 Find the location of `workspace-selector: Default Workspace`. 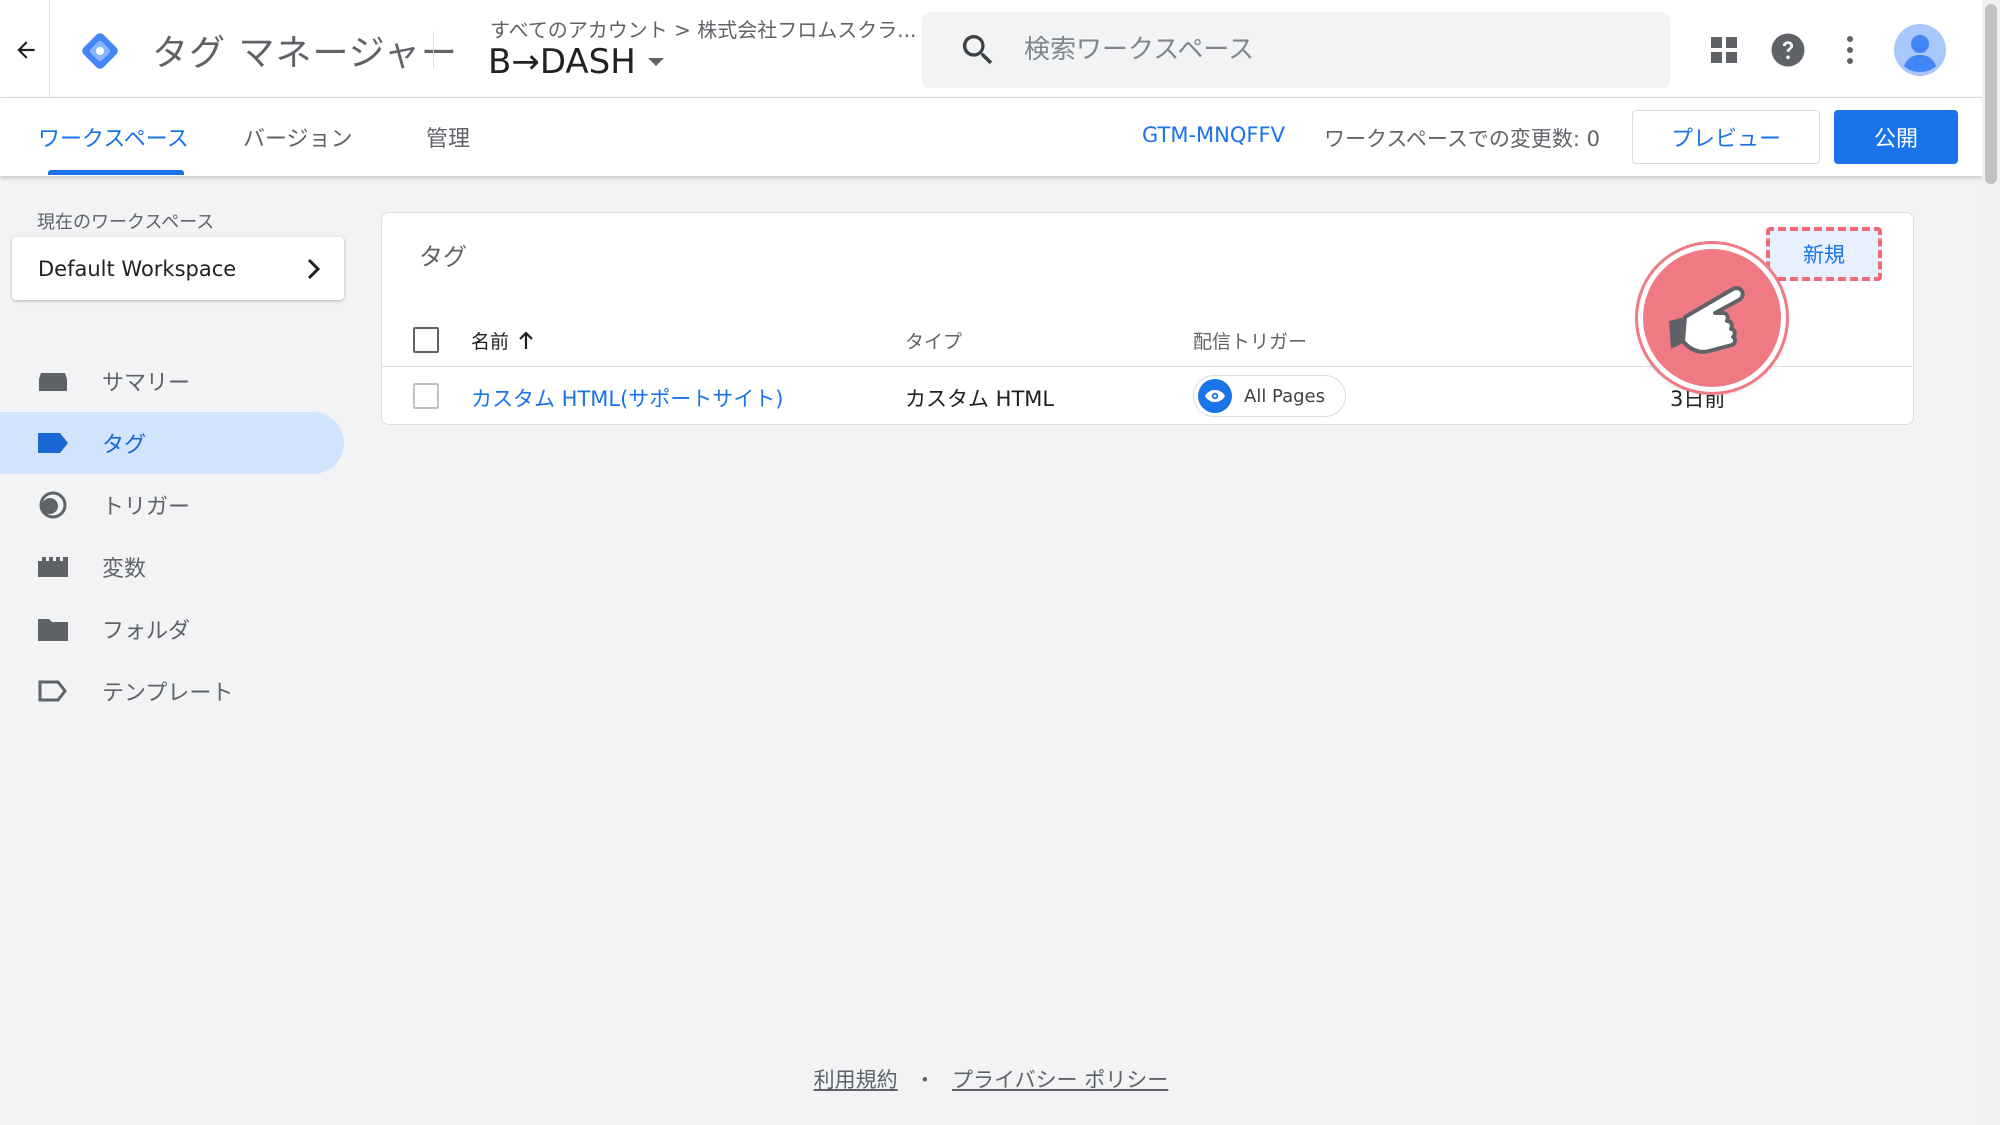

workspace-selector: Default Workspace is located at coordinates (178, 268).